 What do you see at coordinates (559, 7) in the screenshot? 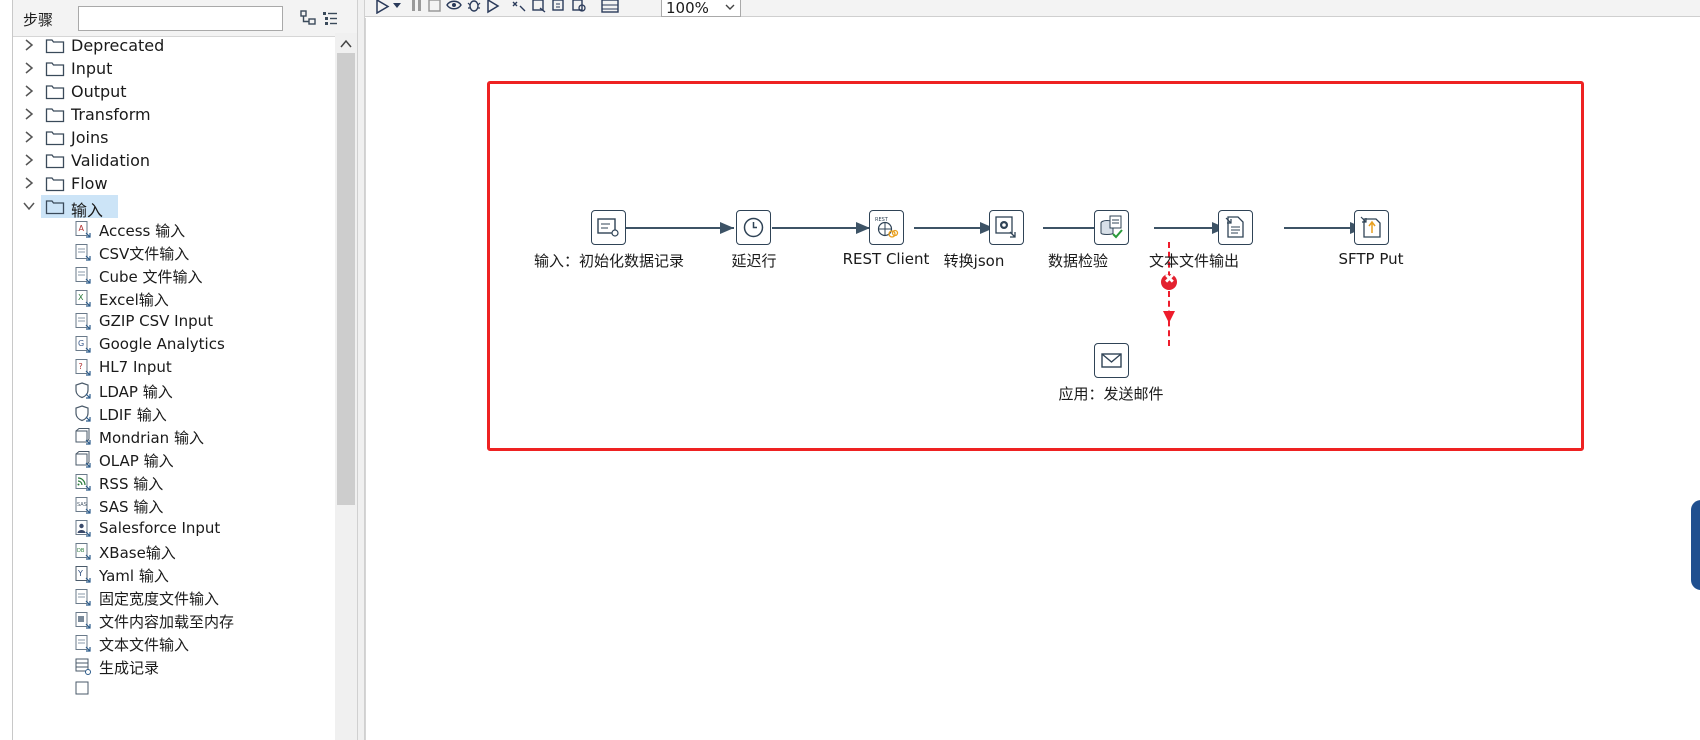
I see `sql-icon` at bounding box center [559, 7].